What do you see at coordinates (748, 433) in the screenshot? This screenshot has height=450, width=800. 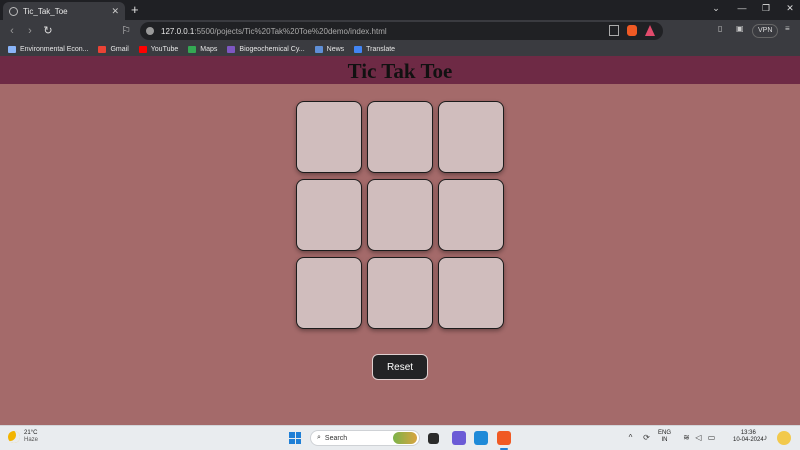 I see `time: 13:36` at bounding box center [748, 433].